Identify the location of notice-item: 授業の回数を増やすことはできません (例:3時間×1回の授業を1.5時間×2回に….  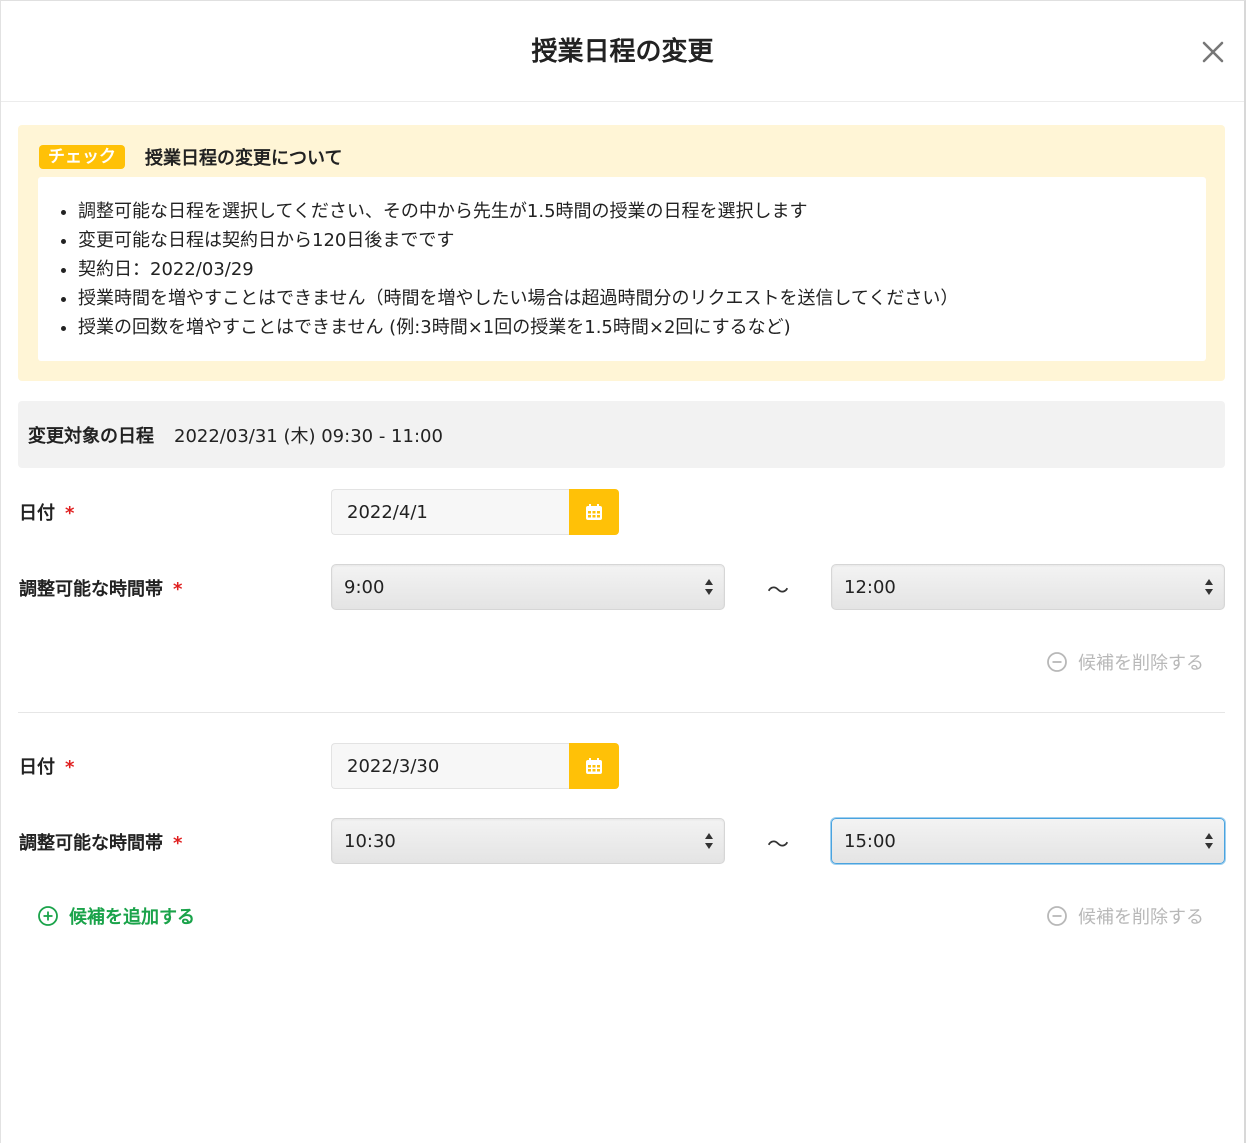
(642, 327).